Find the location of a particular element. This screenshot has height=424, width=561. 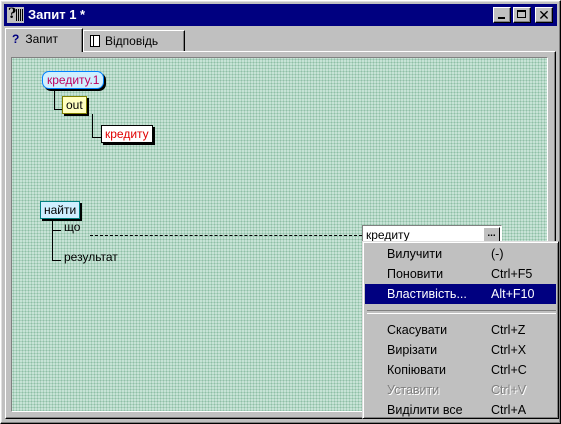

minimize-button is located at coordinates (502, 15).